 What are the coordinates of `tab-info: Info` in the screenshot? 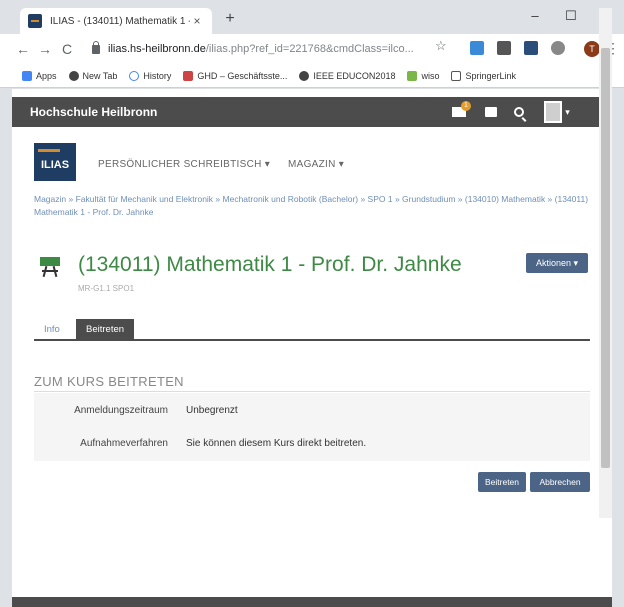 It's located at (52, 330).